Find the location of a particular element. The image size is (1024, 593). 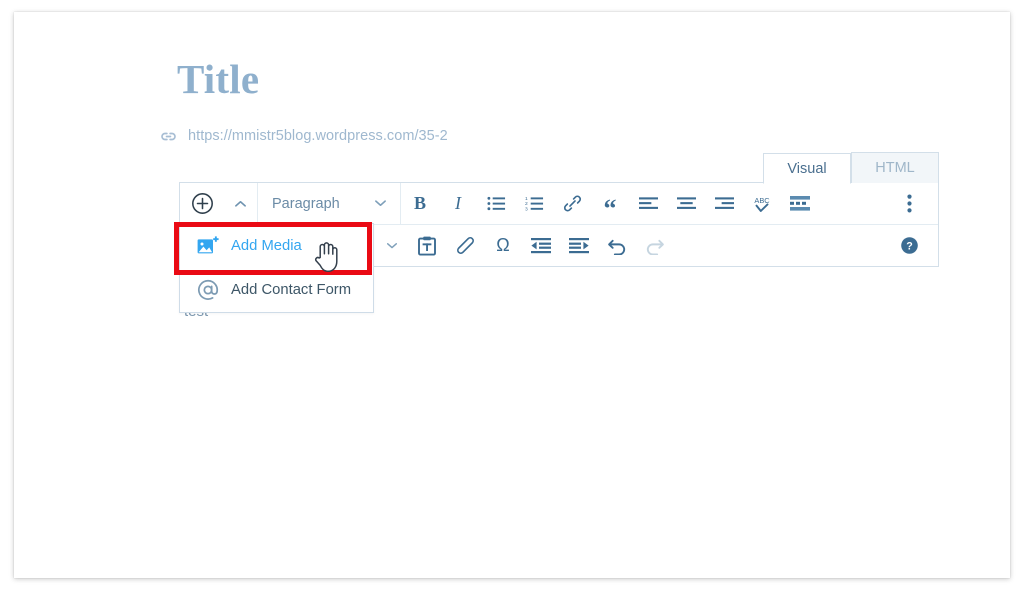

insert-content-button is located at coordinates (202, 203).